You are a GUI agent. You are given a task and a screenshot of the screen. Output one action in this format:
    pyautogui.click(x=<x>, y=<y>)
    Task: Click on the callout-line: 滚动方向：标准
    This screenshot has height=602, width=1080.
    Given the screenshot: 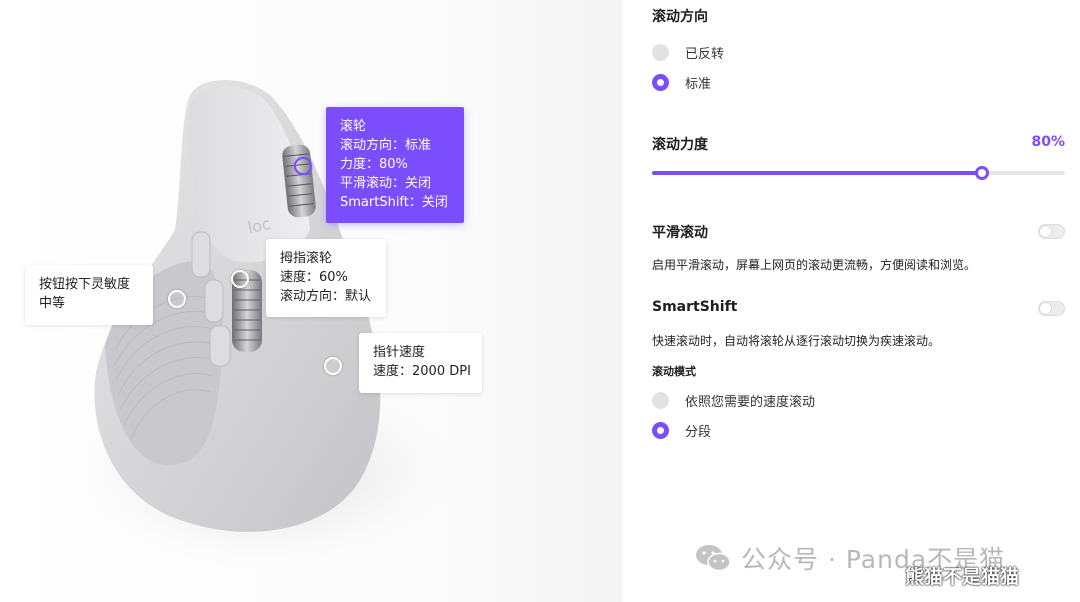 What is the action you would take?
    pyautogui.click(x=386, y=145)
    